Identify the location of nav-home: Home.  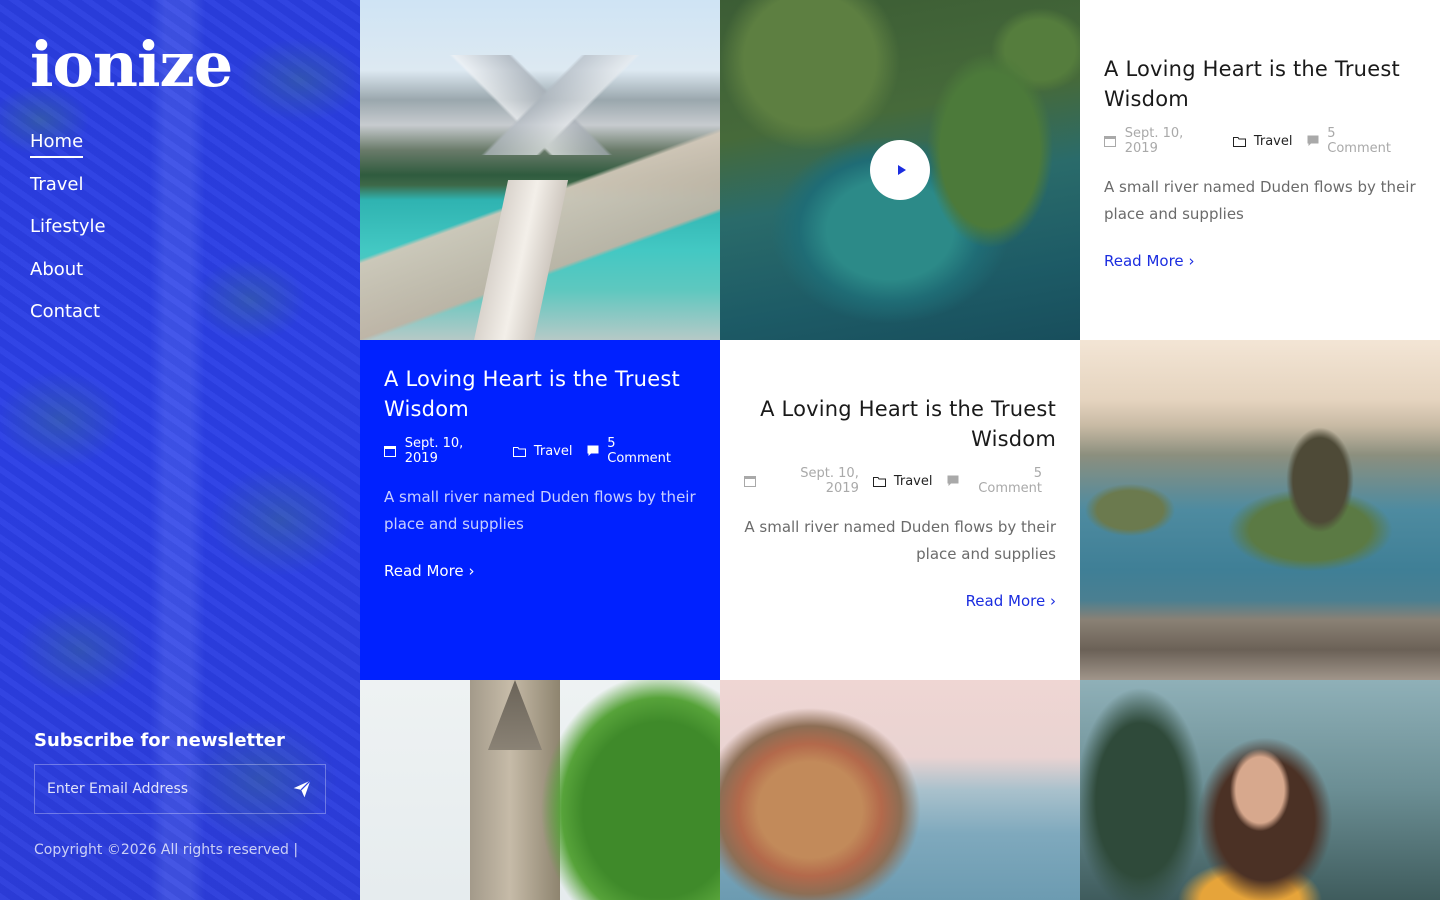
(57, 144).